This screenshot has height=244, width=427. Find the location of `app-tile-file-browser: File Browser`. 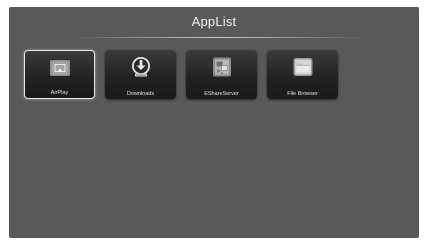

app-tile-file-browser: File Browser is located at coordinates (302, 74).